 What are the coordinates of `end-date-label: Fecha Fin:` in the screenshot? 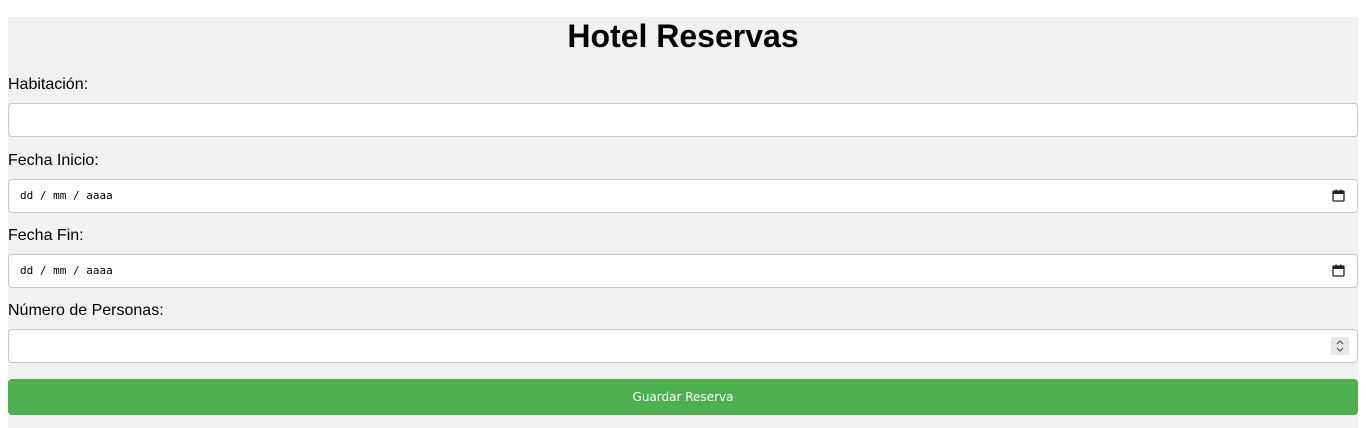 It's located at (46, 235).